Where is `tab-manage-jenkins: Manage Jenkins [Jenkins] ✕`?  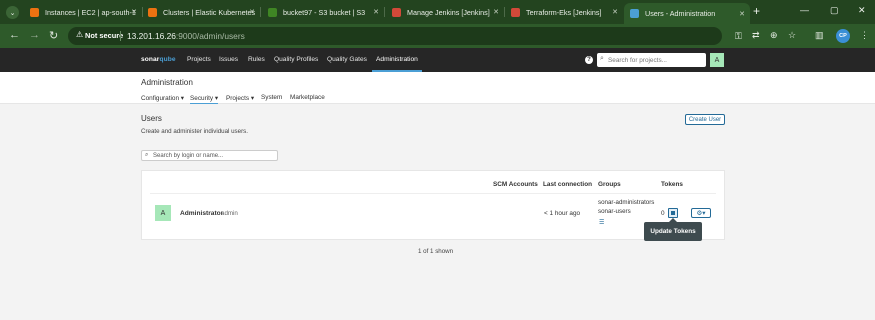 tab-manage-jenkins: Manage Jenkins [Jenkins] ✕ is located at coordinates (445, 12).